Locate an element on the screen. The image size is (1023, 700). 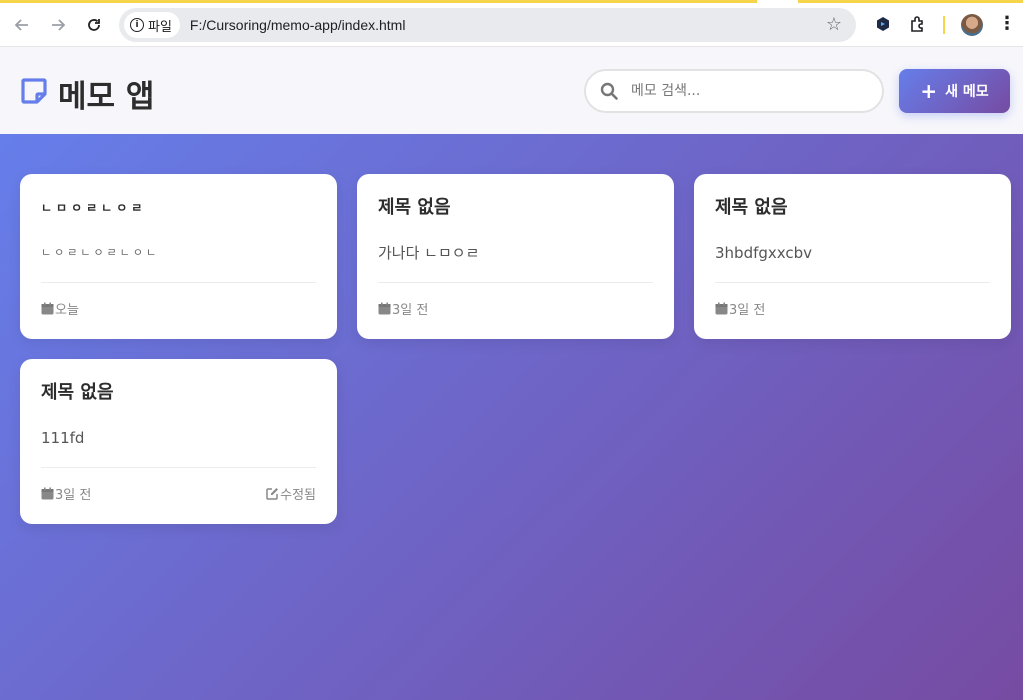
forward-button is located at coordinates (58, 25).